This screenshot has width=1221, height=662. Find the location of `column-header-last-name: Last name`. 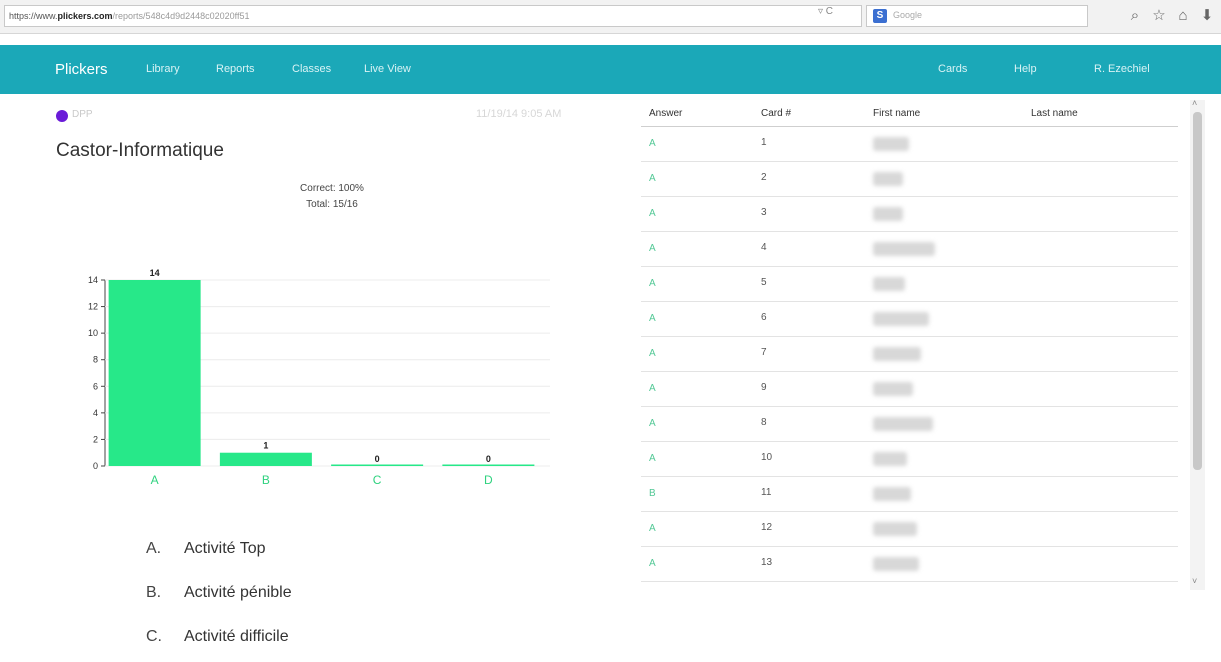

column-header-last-name: Last name is located at coordinates (1054, 113).